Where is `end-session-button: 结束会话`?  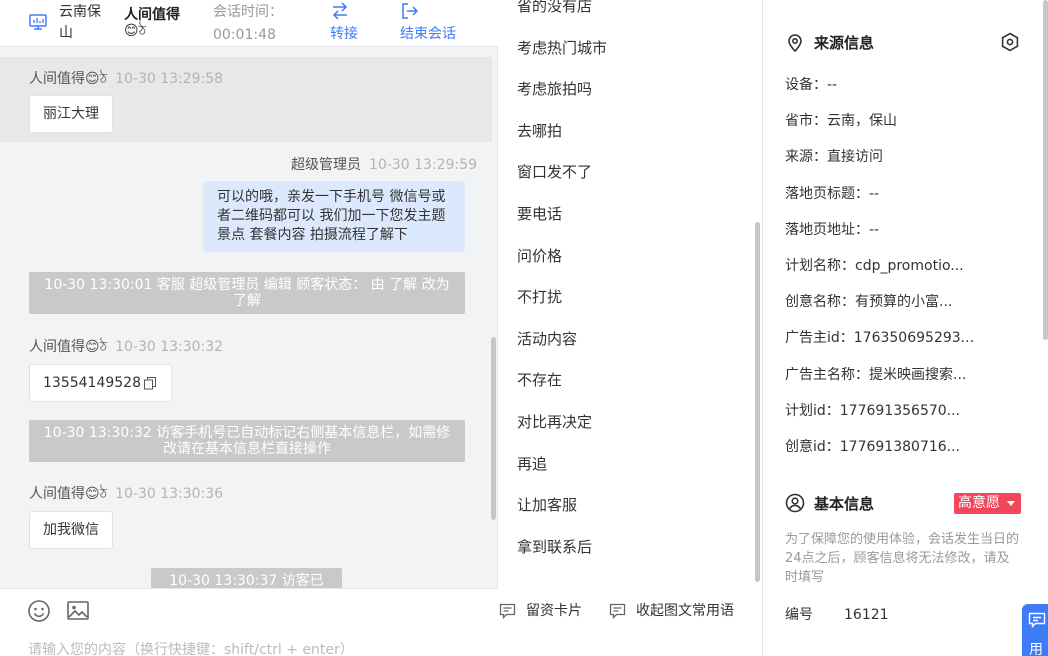
end-session-button: 结束会话 is located at coordinates (432, 23).